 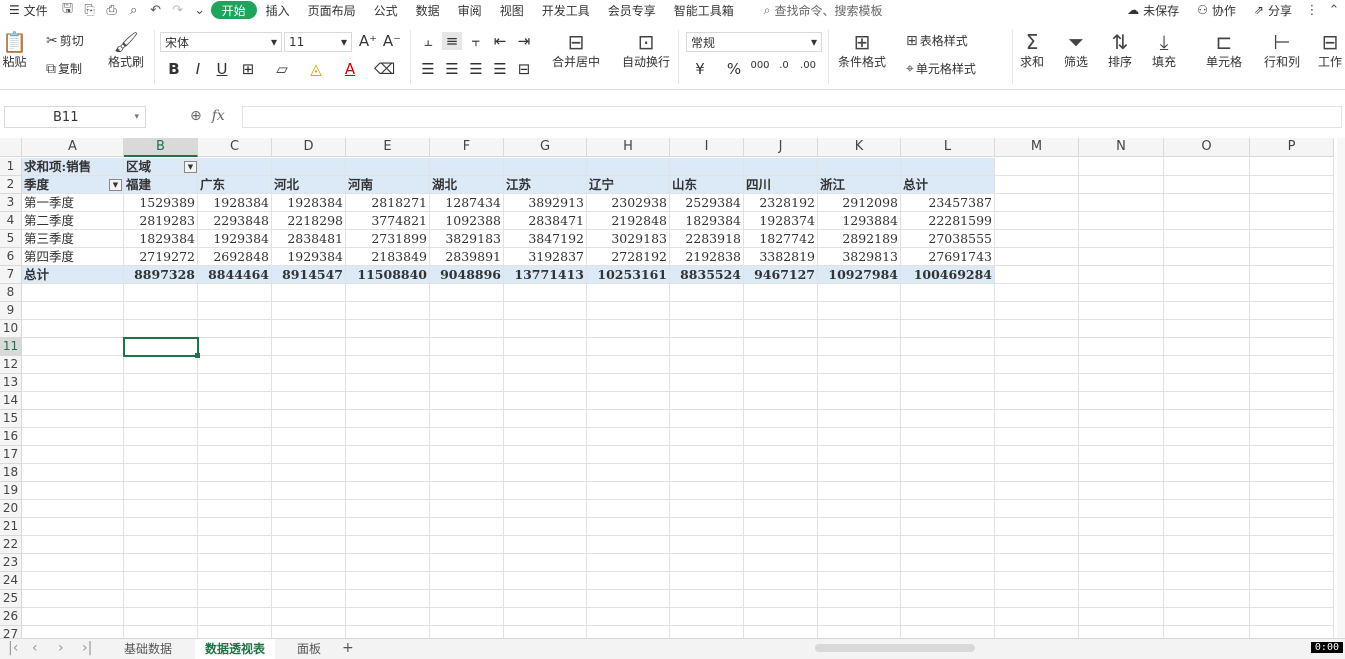 What do you see at coordinates (309, 617) in the screenshot?
I see `cell-D26` at bounding box center [309, 617].